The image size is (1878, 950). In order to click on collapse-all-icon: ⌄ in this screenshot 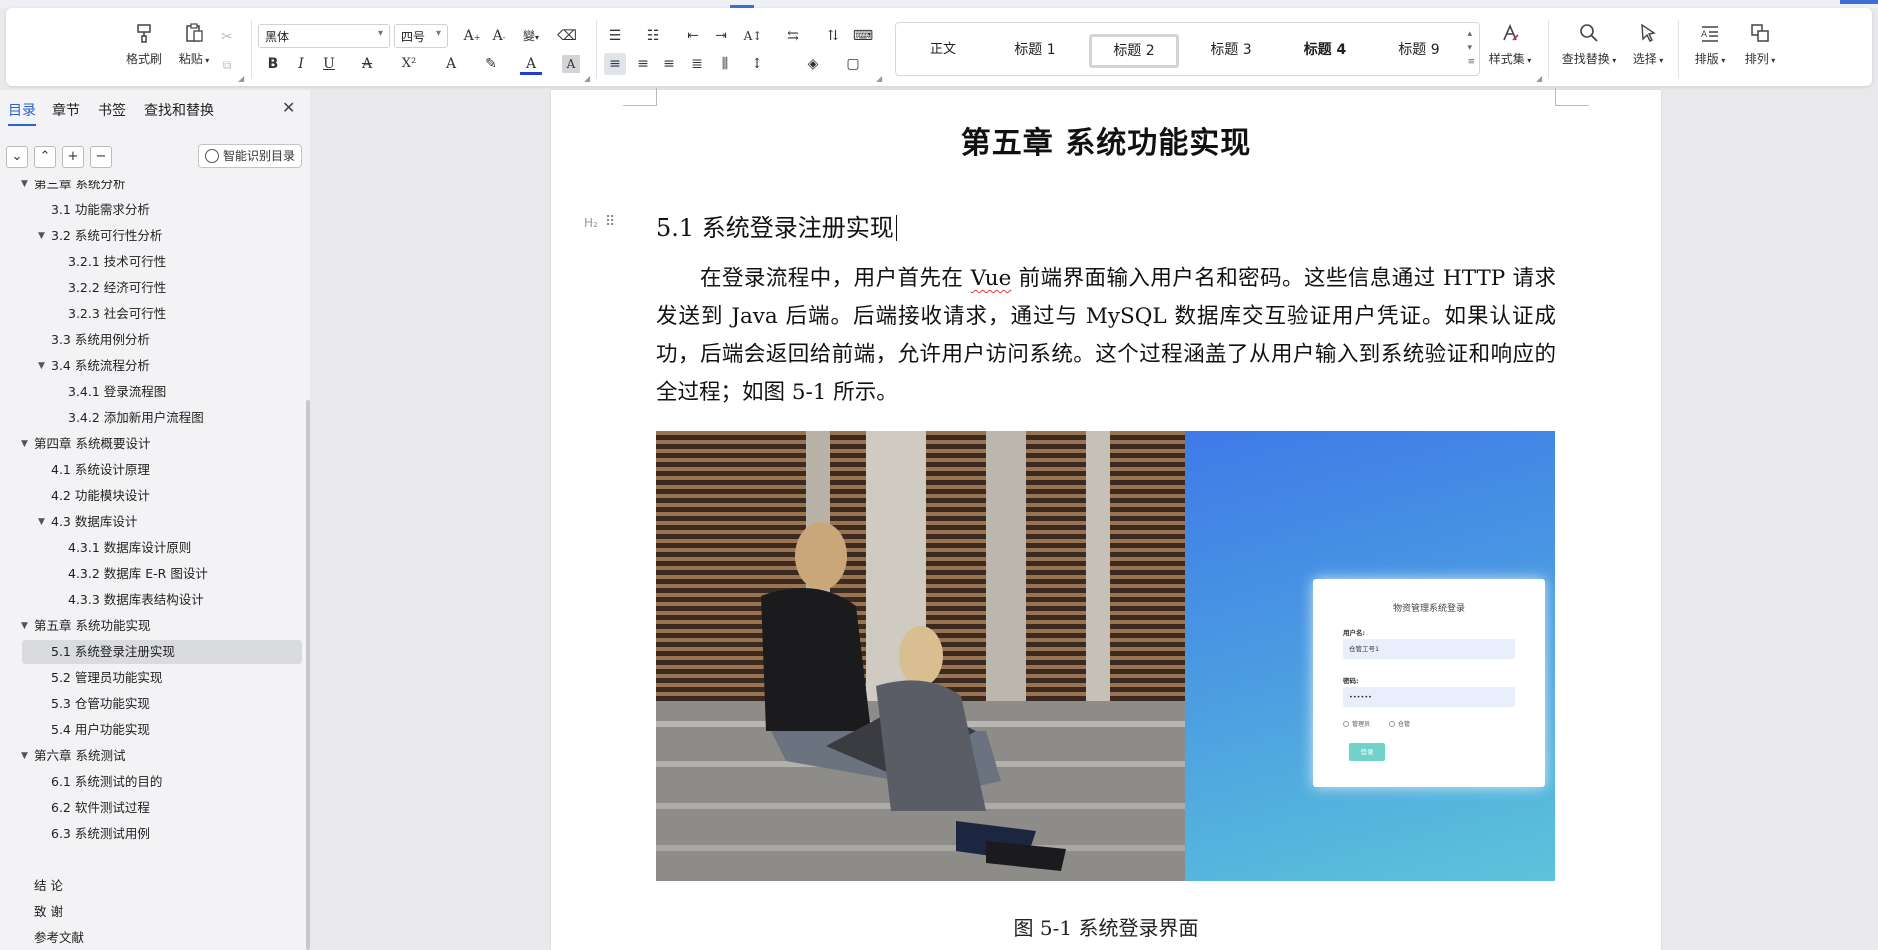, I will do `click(17, 157)`.